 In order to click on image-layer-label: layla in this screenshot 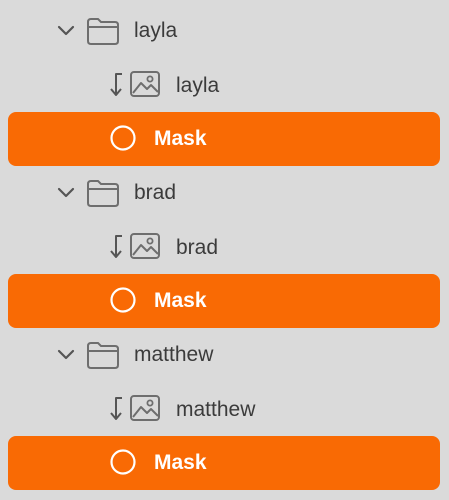, I will do `click(198, 85)`.